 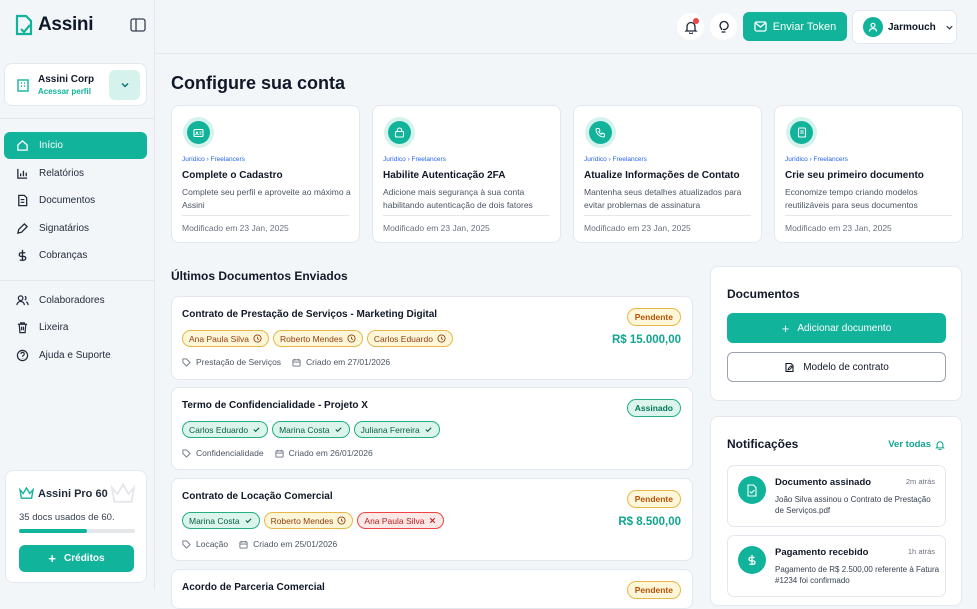 What do you see at coordinates (341, 520) in the screenshot?
I see `clock-icon` at bounding box center [341, 520].